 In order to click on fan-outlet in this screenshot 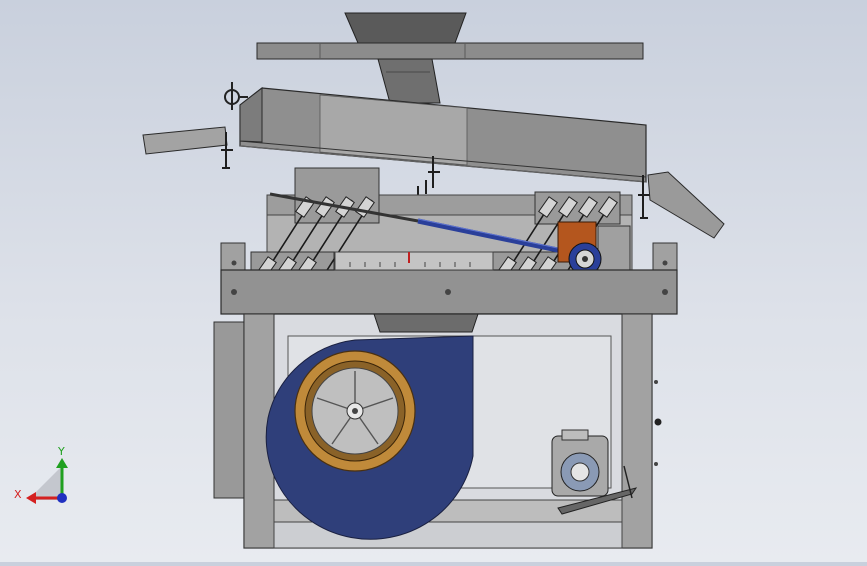, I will do `click(426, 323)`.